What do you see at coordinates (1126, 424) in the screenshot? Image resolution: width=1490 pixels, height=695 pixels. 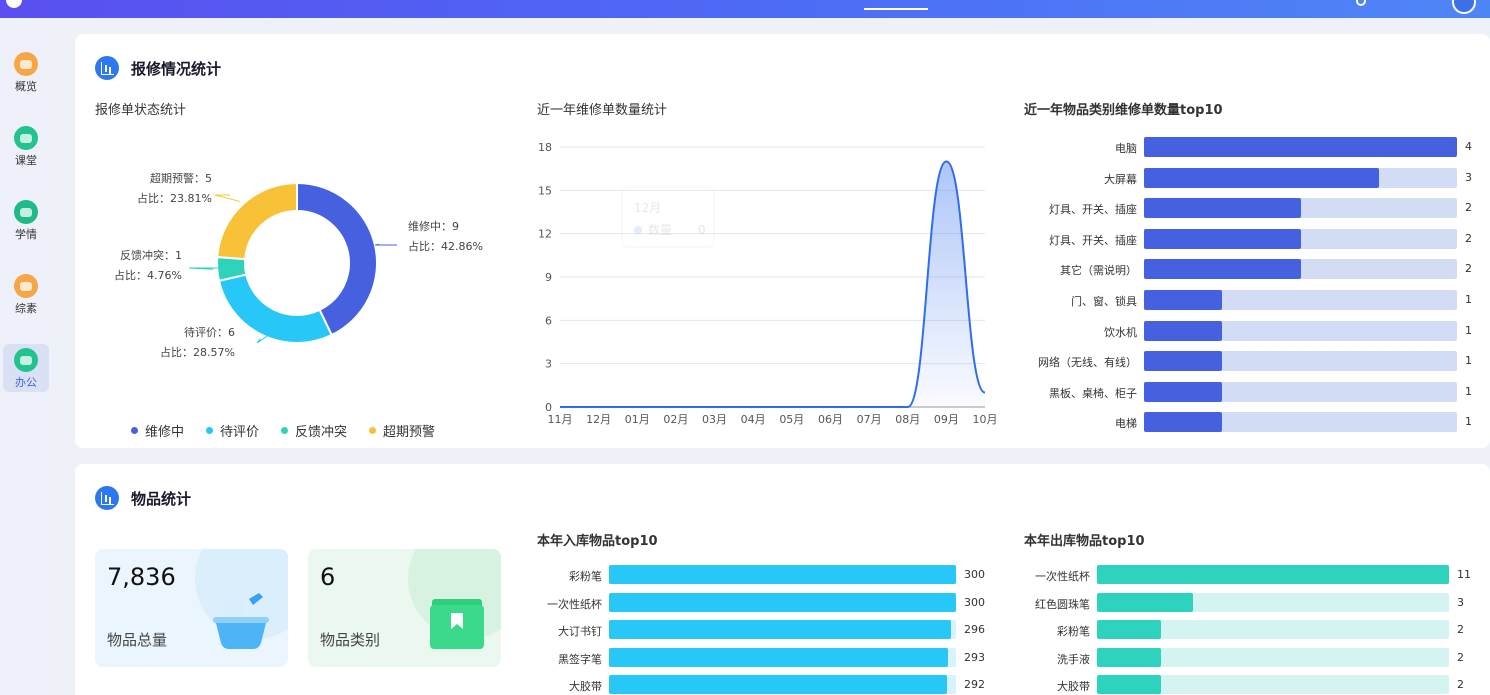 I see `bar-category-label: 电梯` at bounding box center [1126, 424].